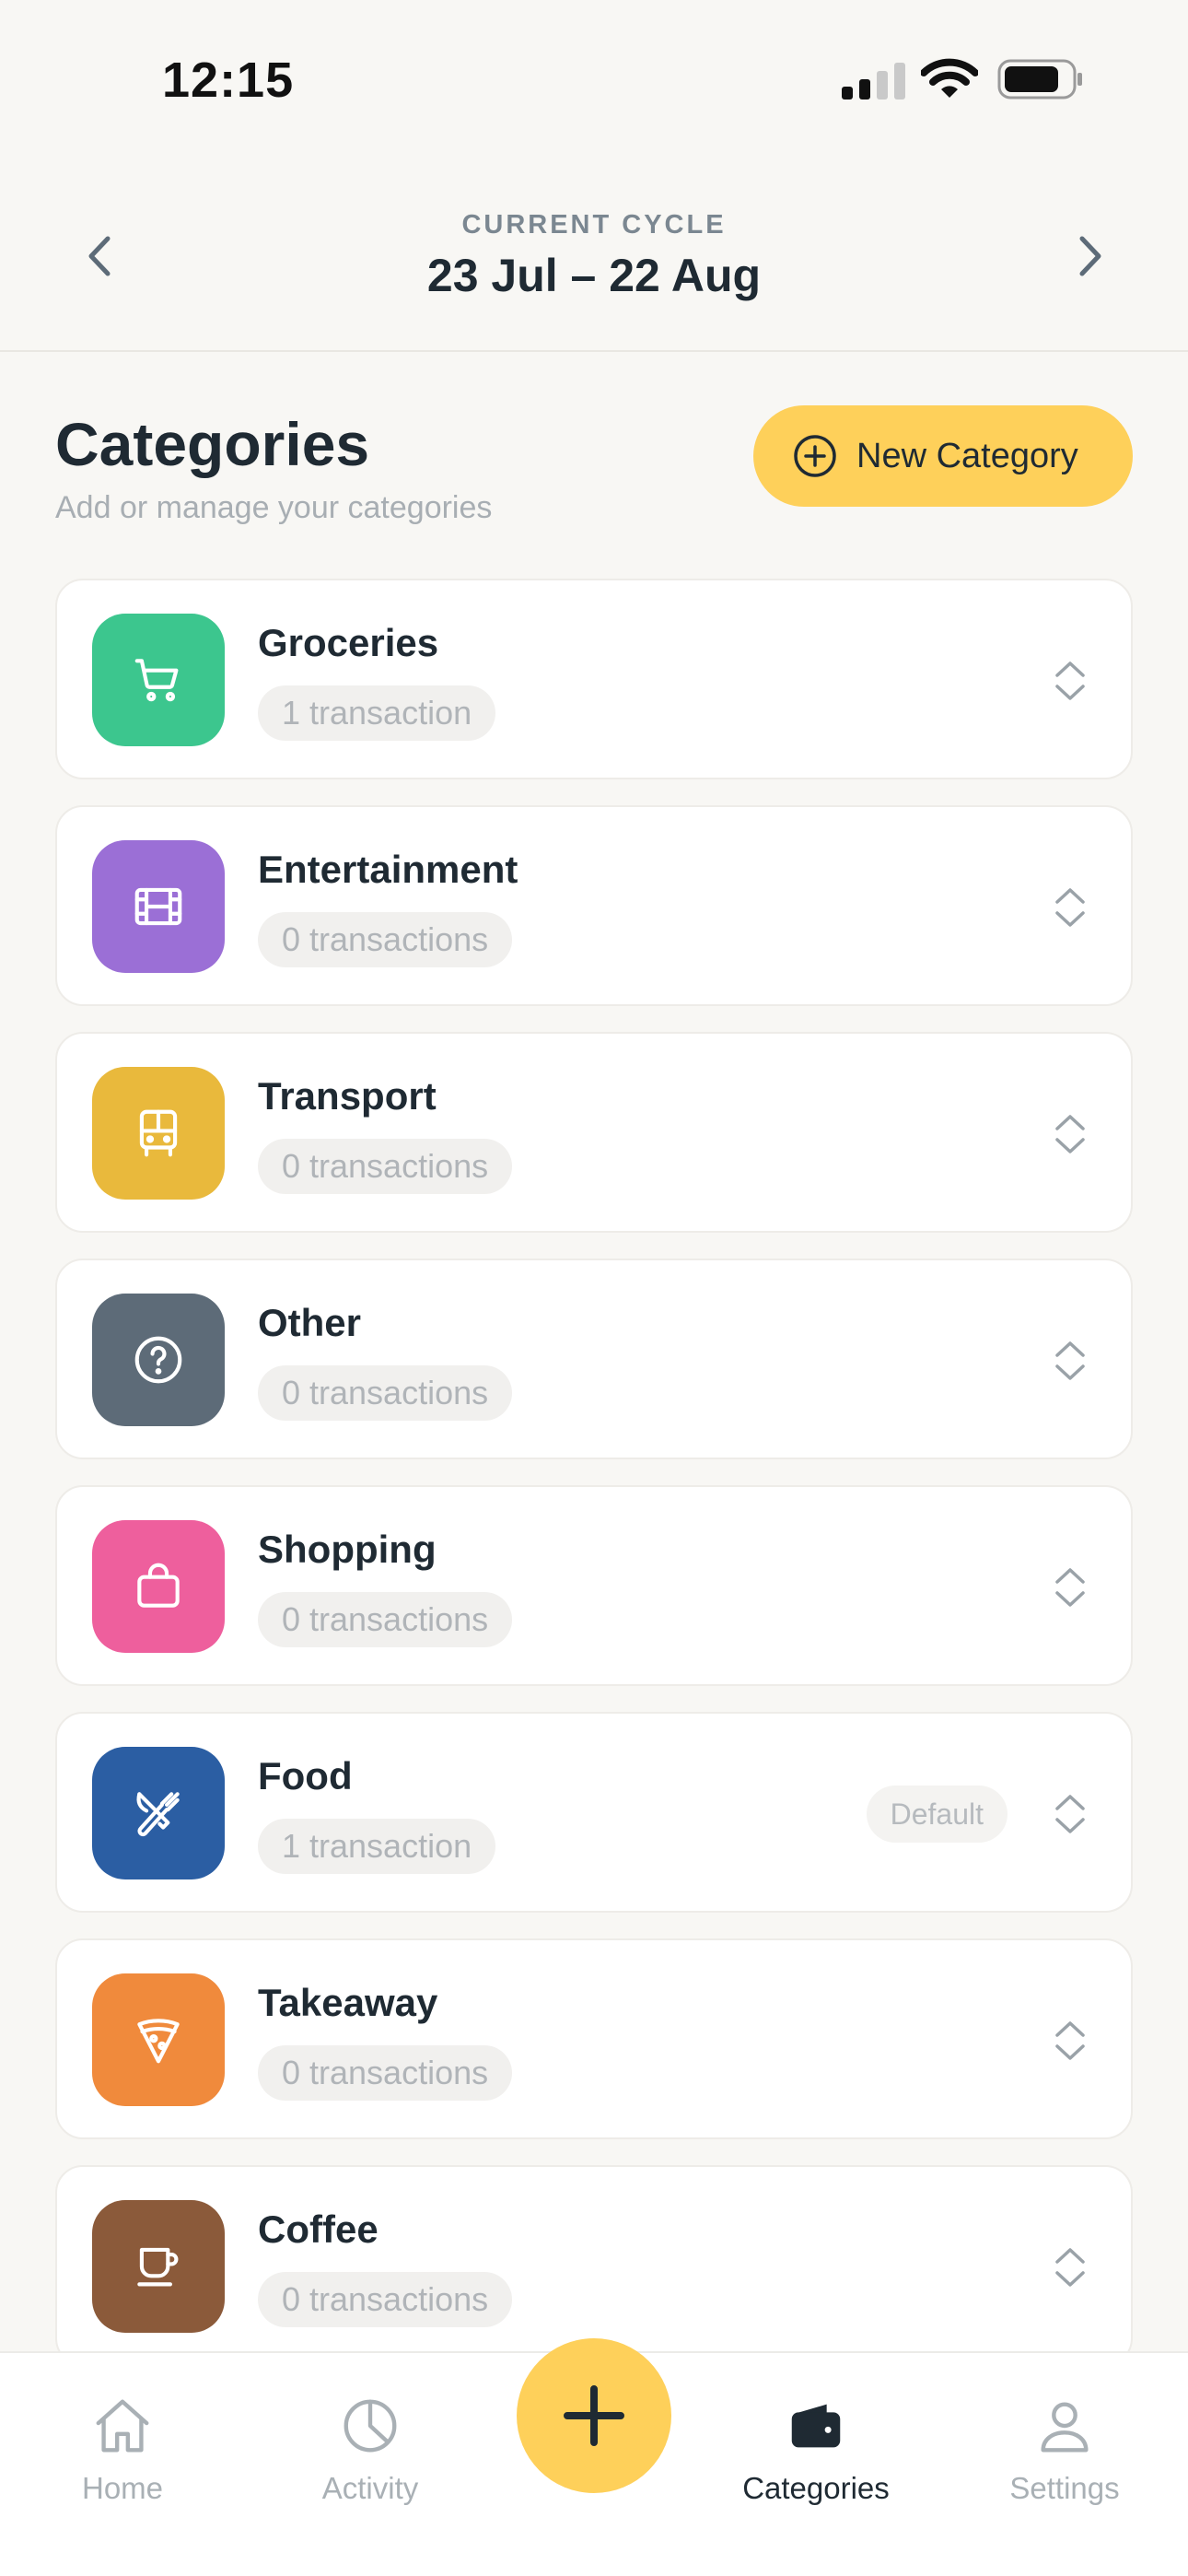 The height and width of the screenshot is (2576, 1188). I want to click on cart-icon, so click(156, 680).